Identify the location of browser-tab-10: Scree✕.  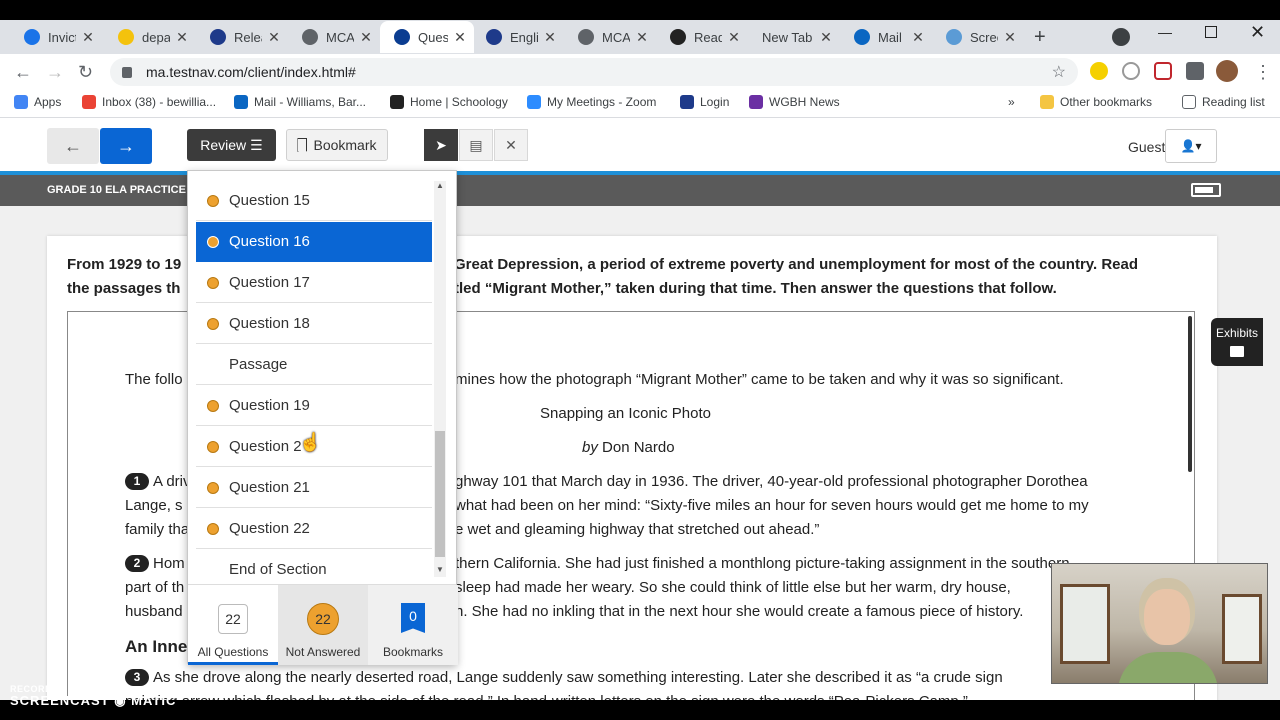
(978, 37).